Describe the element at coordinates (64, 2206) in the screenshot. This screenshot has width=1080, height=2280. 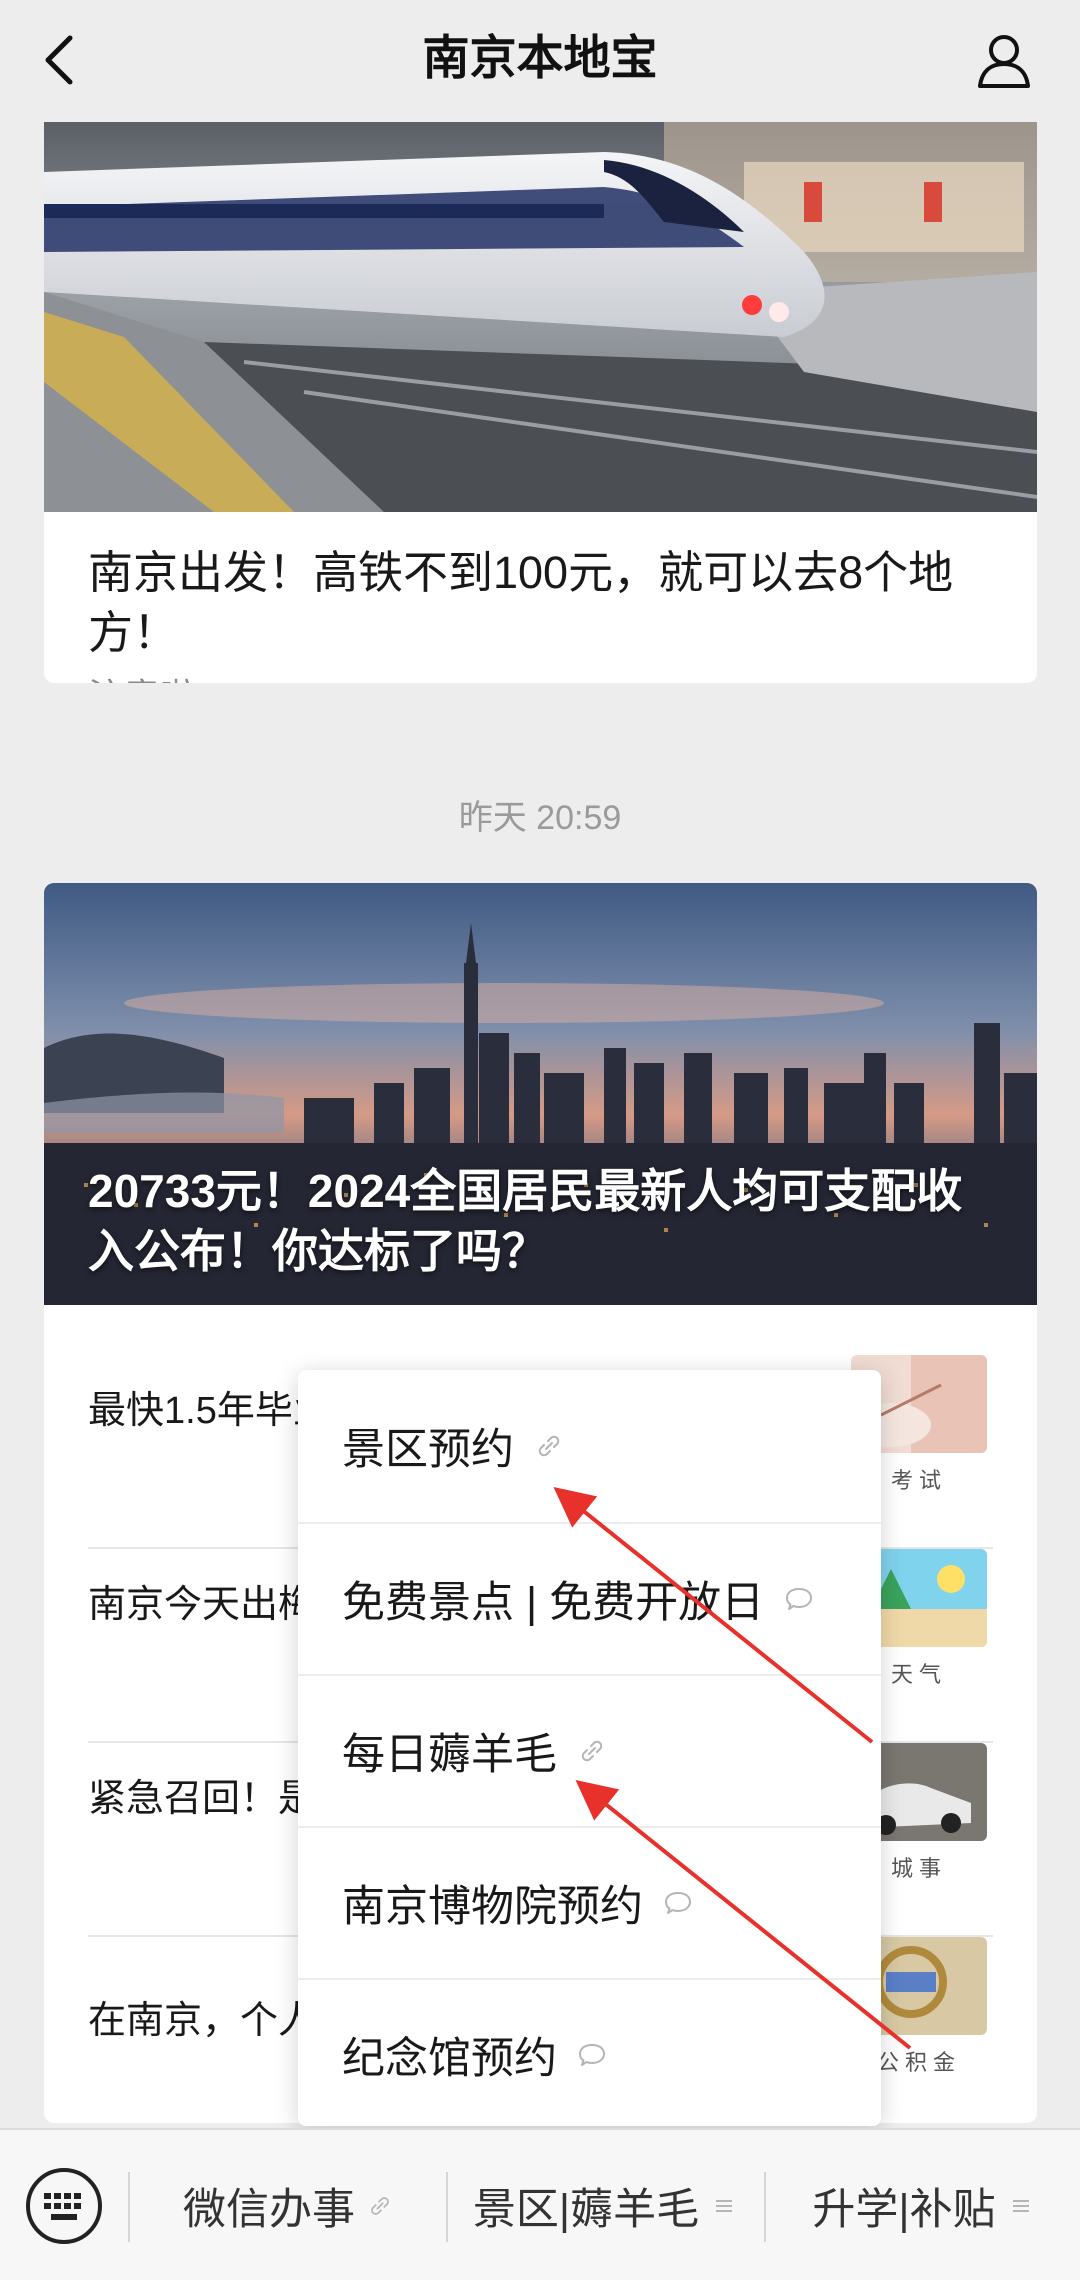
I see `keyboard-icon` at that location.